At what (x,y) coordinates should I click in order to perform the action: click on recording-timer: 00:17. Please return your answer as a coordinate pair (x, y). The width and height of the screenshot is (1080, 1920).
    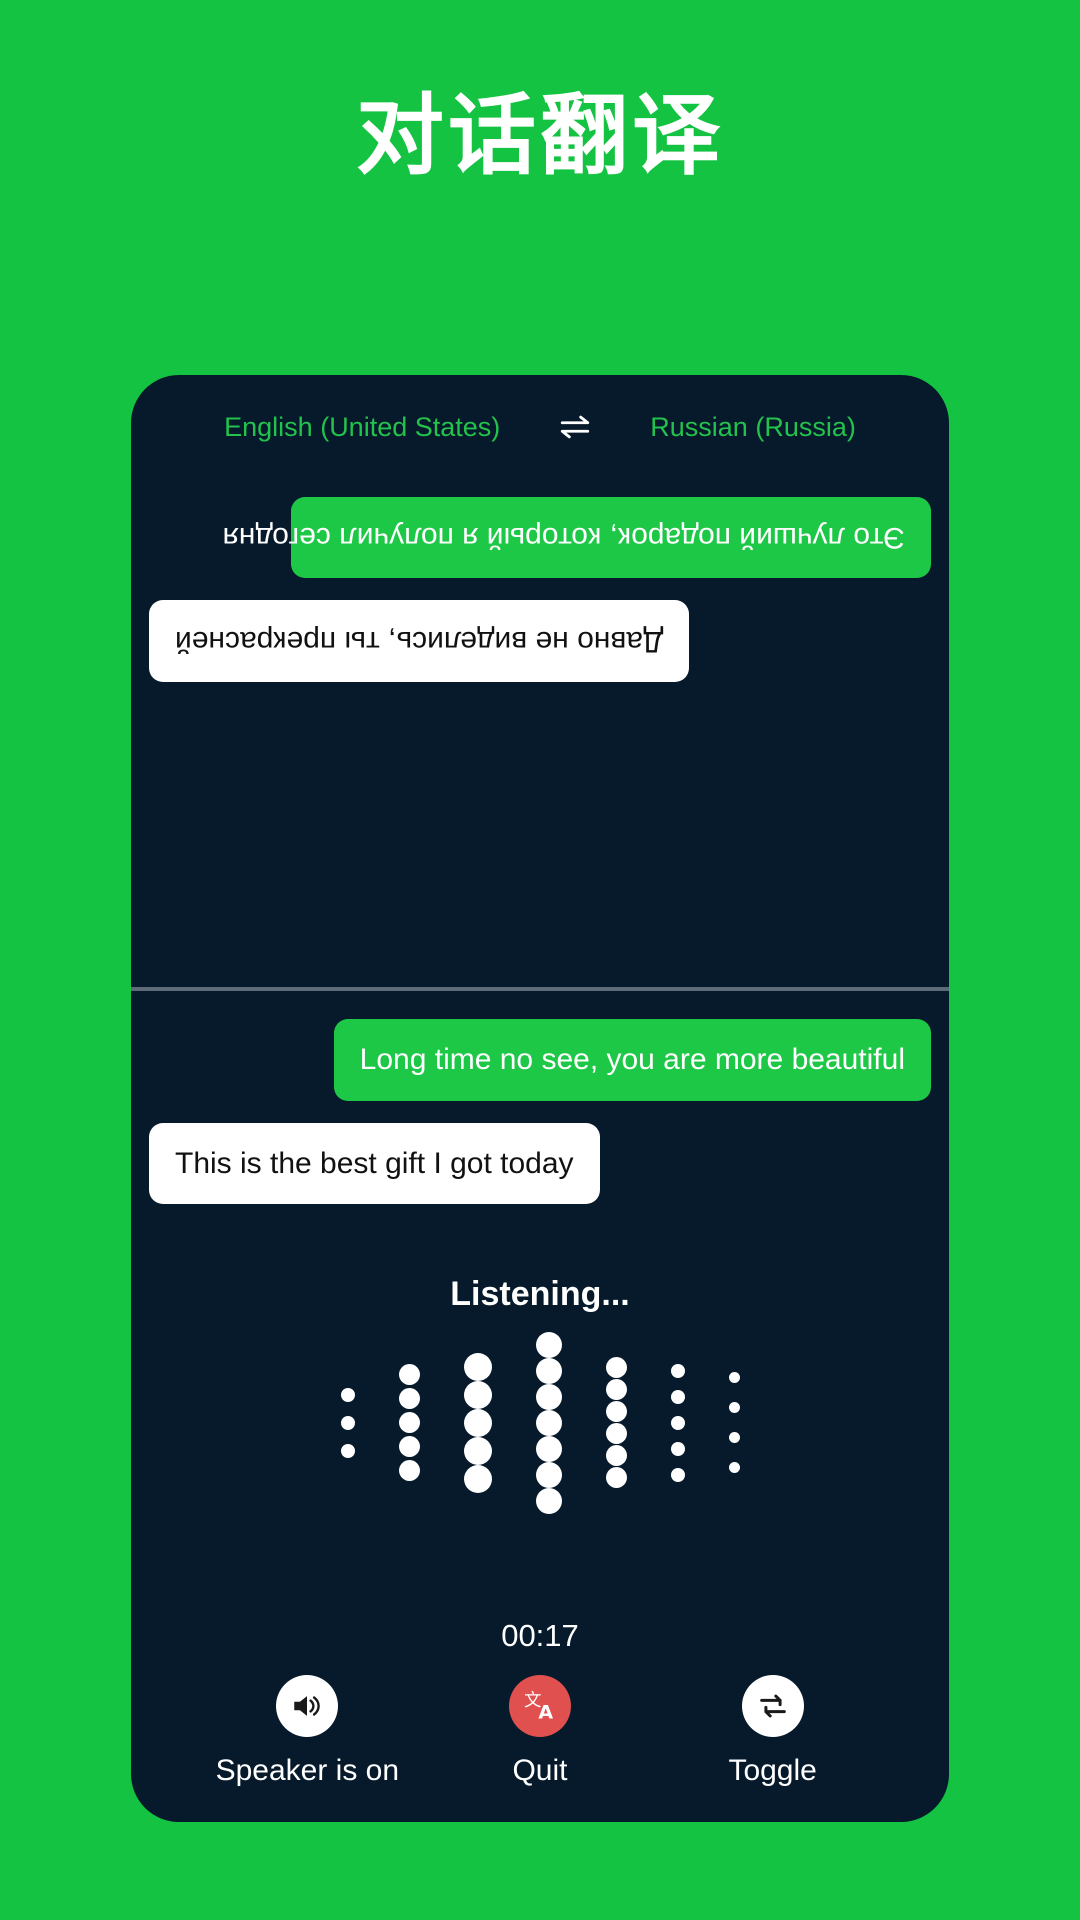
    Looking at the image, I should click on (540, 1635).